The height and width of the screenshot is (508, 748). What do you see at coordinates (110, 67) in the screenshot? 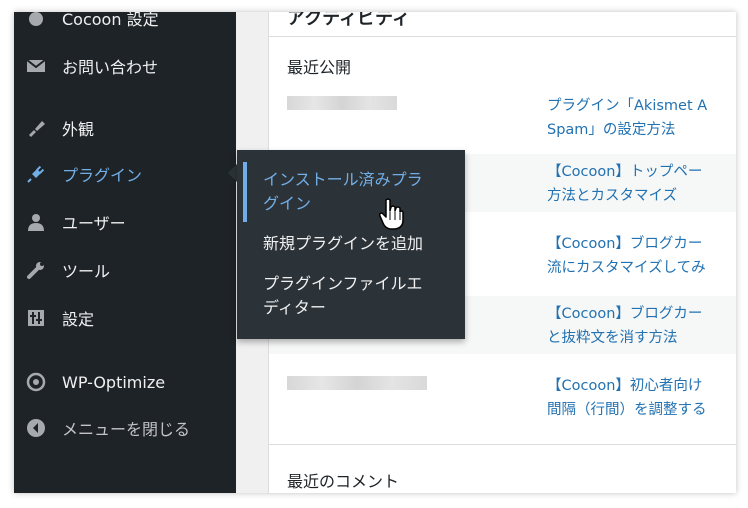
I see `sidebar-item-label: お問い合わせ` at bounding box center [110, 67].